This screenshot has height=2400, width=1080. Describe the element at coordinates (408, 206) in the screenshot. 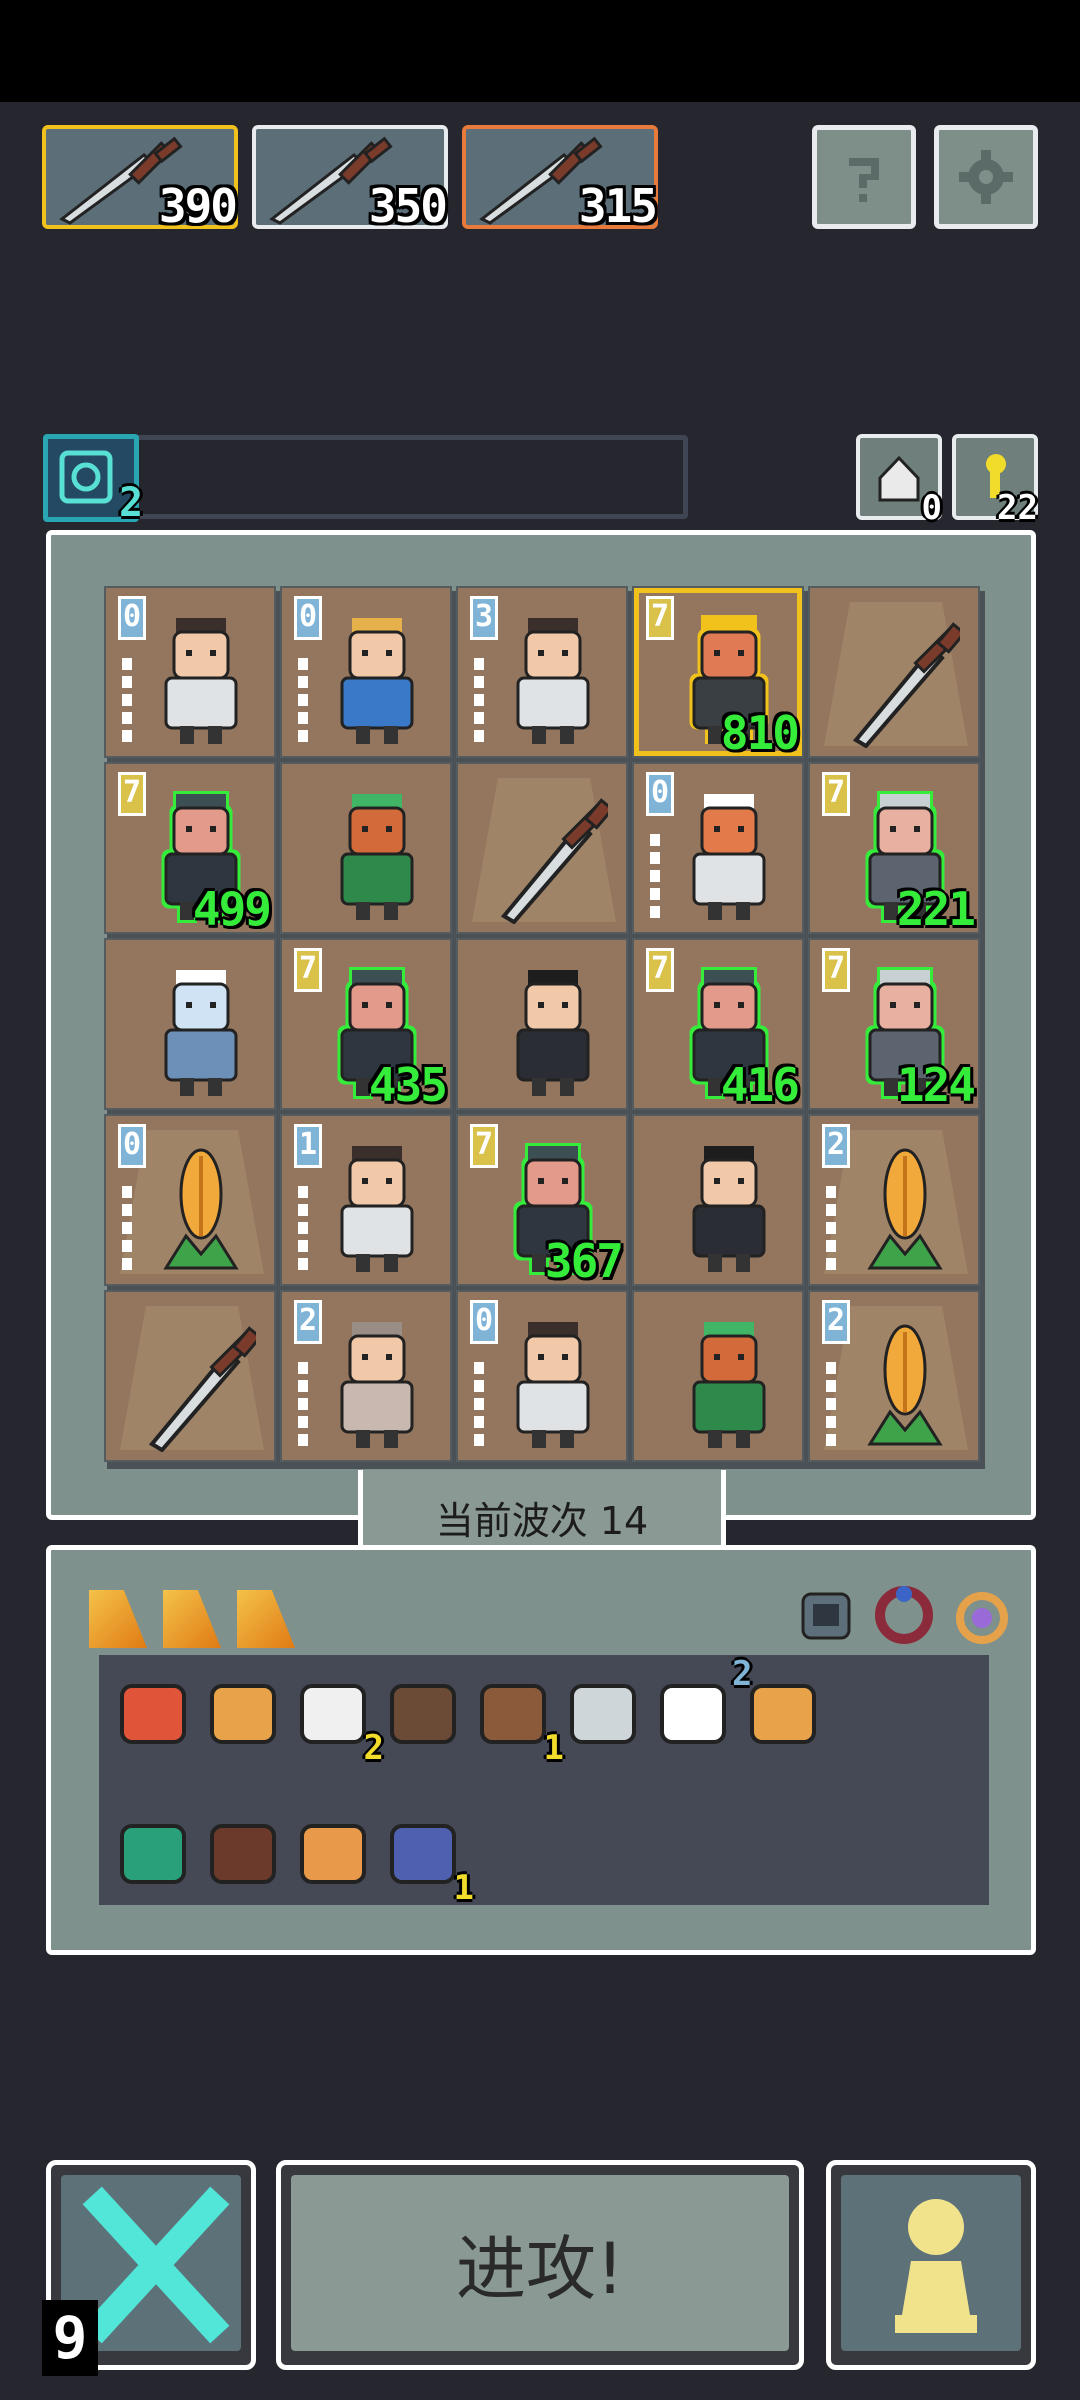

I see `weapon-power: 350` at that location.